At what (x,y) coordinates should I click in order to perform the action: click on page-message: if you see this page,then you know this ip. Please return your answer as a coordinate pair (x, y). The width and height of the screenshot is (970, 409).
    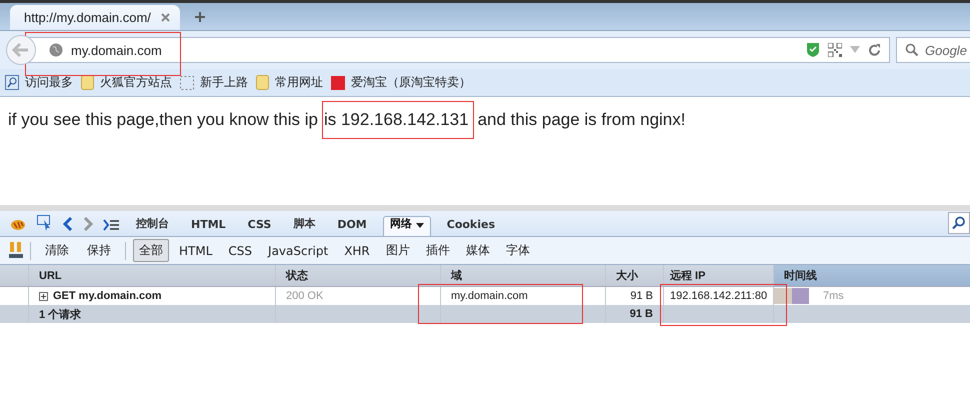
    Looking at the image, I should click on (163, 120).